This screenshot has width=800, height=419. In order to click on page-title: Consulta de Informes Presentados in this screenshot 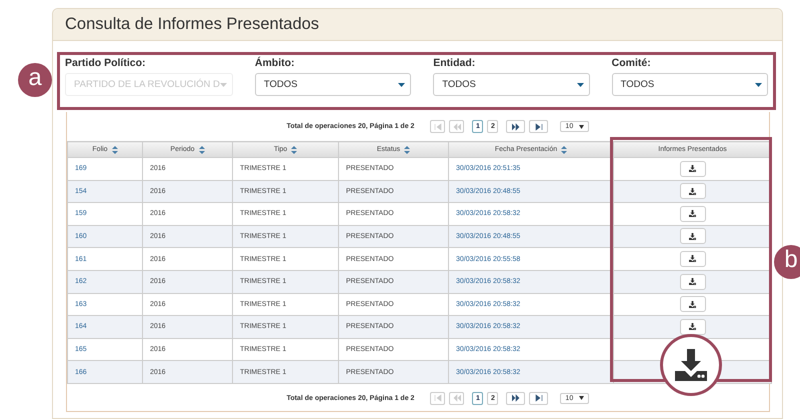, I will do `click(192, 24)`.